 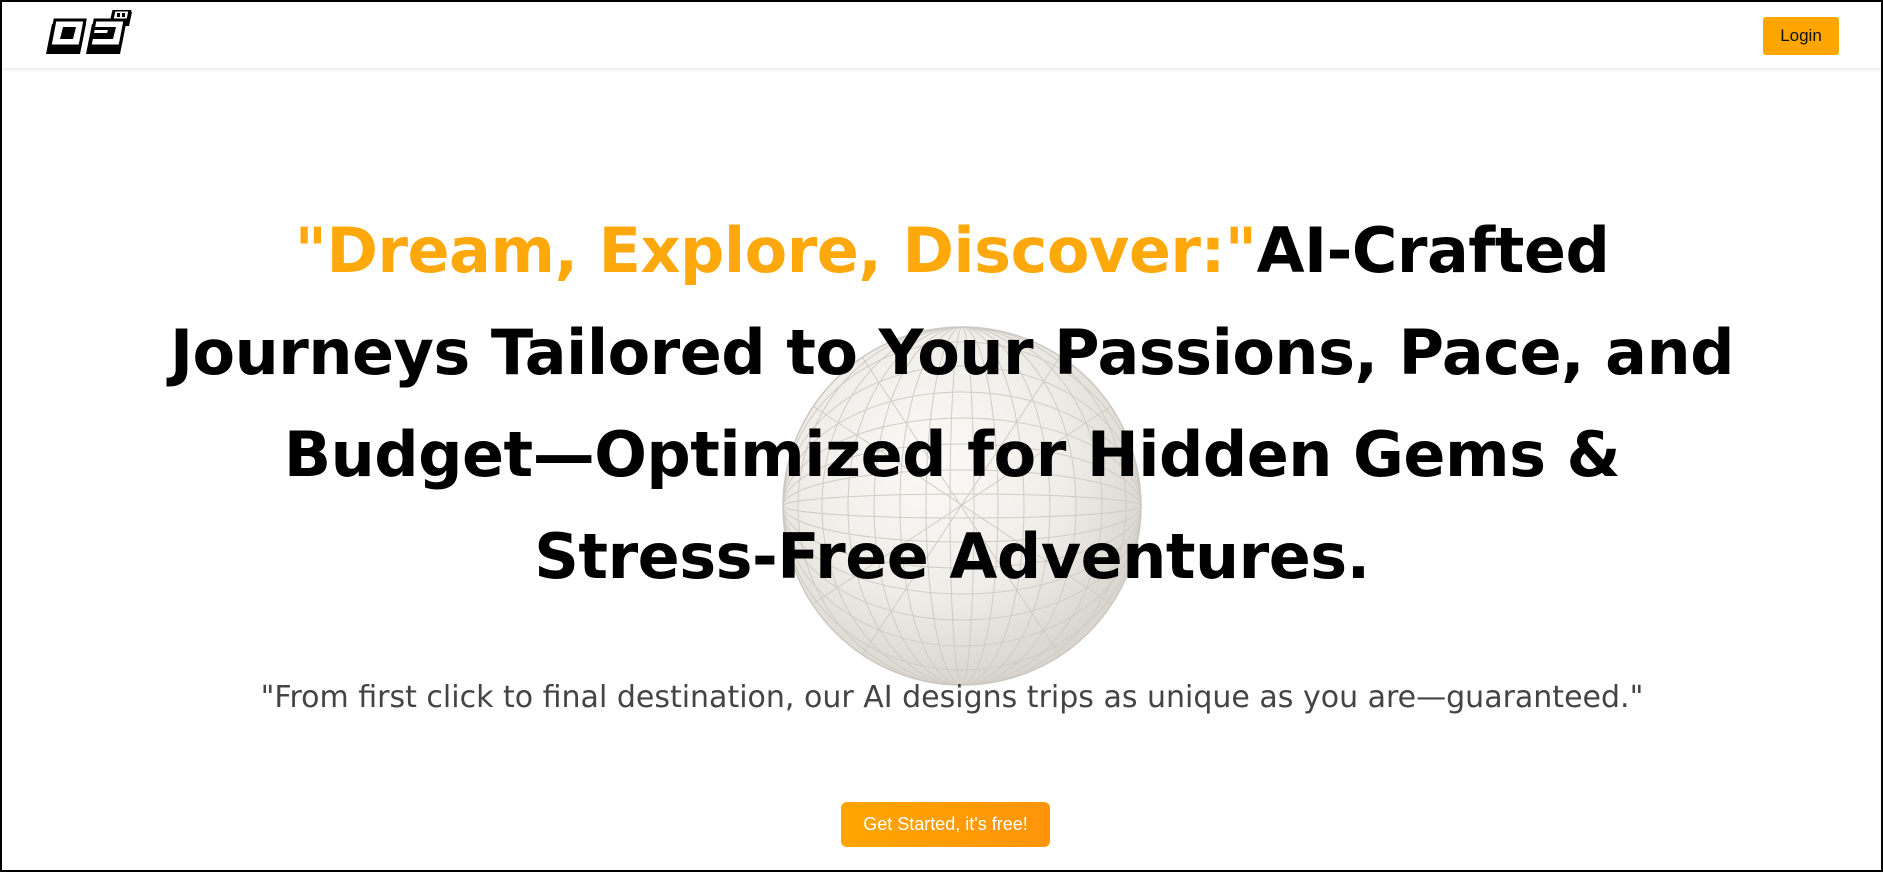 I want to click on oj-logo-icon, so click(x=89, y=34).